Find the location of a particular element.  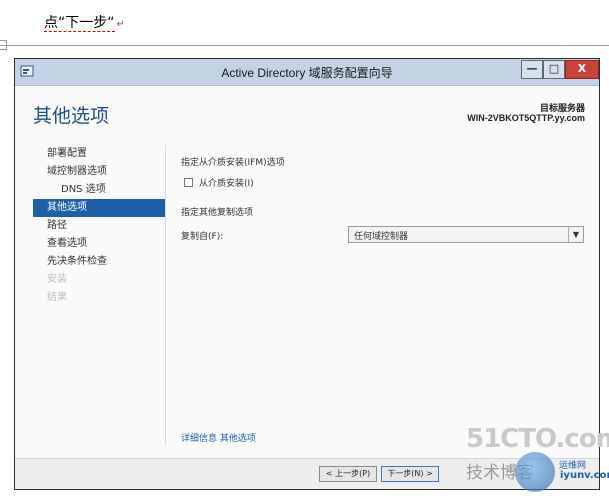

nav-item-dc-options: 域控制器选项 is located at coordinates (99, 172).